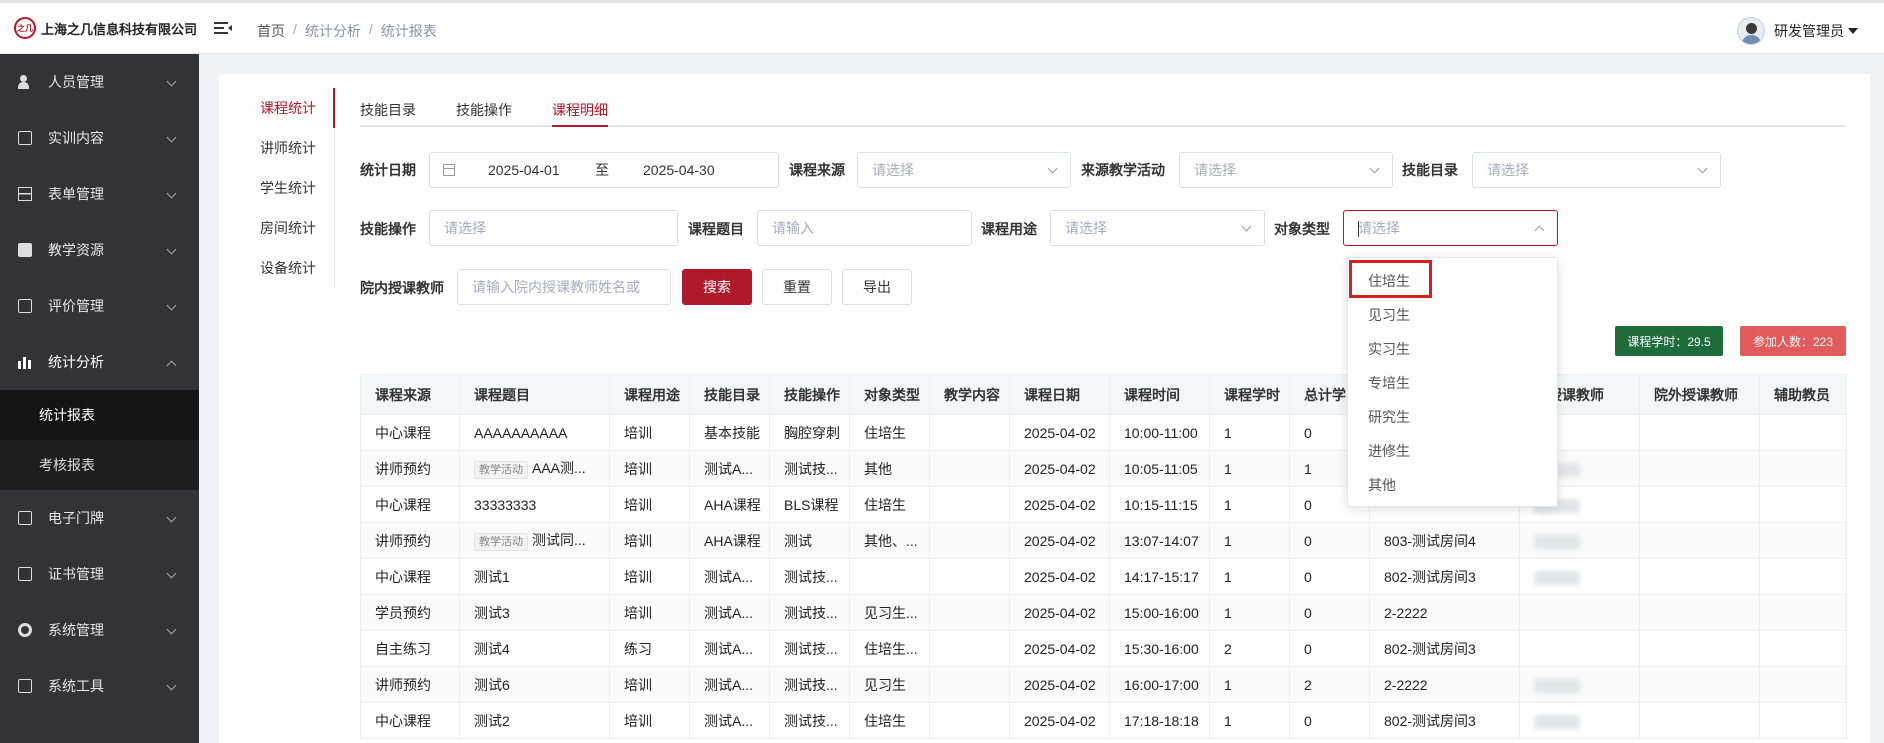 The image size is (1884, 743). What do you see at coordinates (410, 612) in the screenshot?
I see `table-cell-source: 学员预约` at bounding box center [410, 612].